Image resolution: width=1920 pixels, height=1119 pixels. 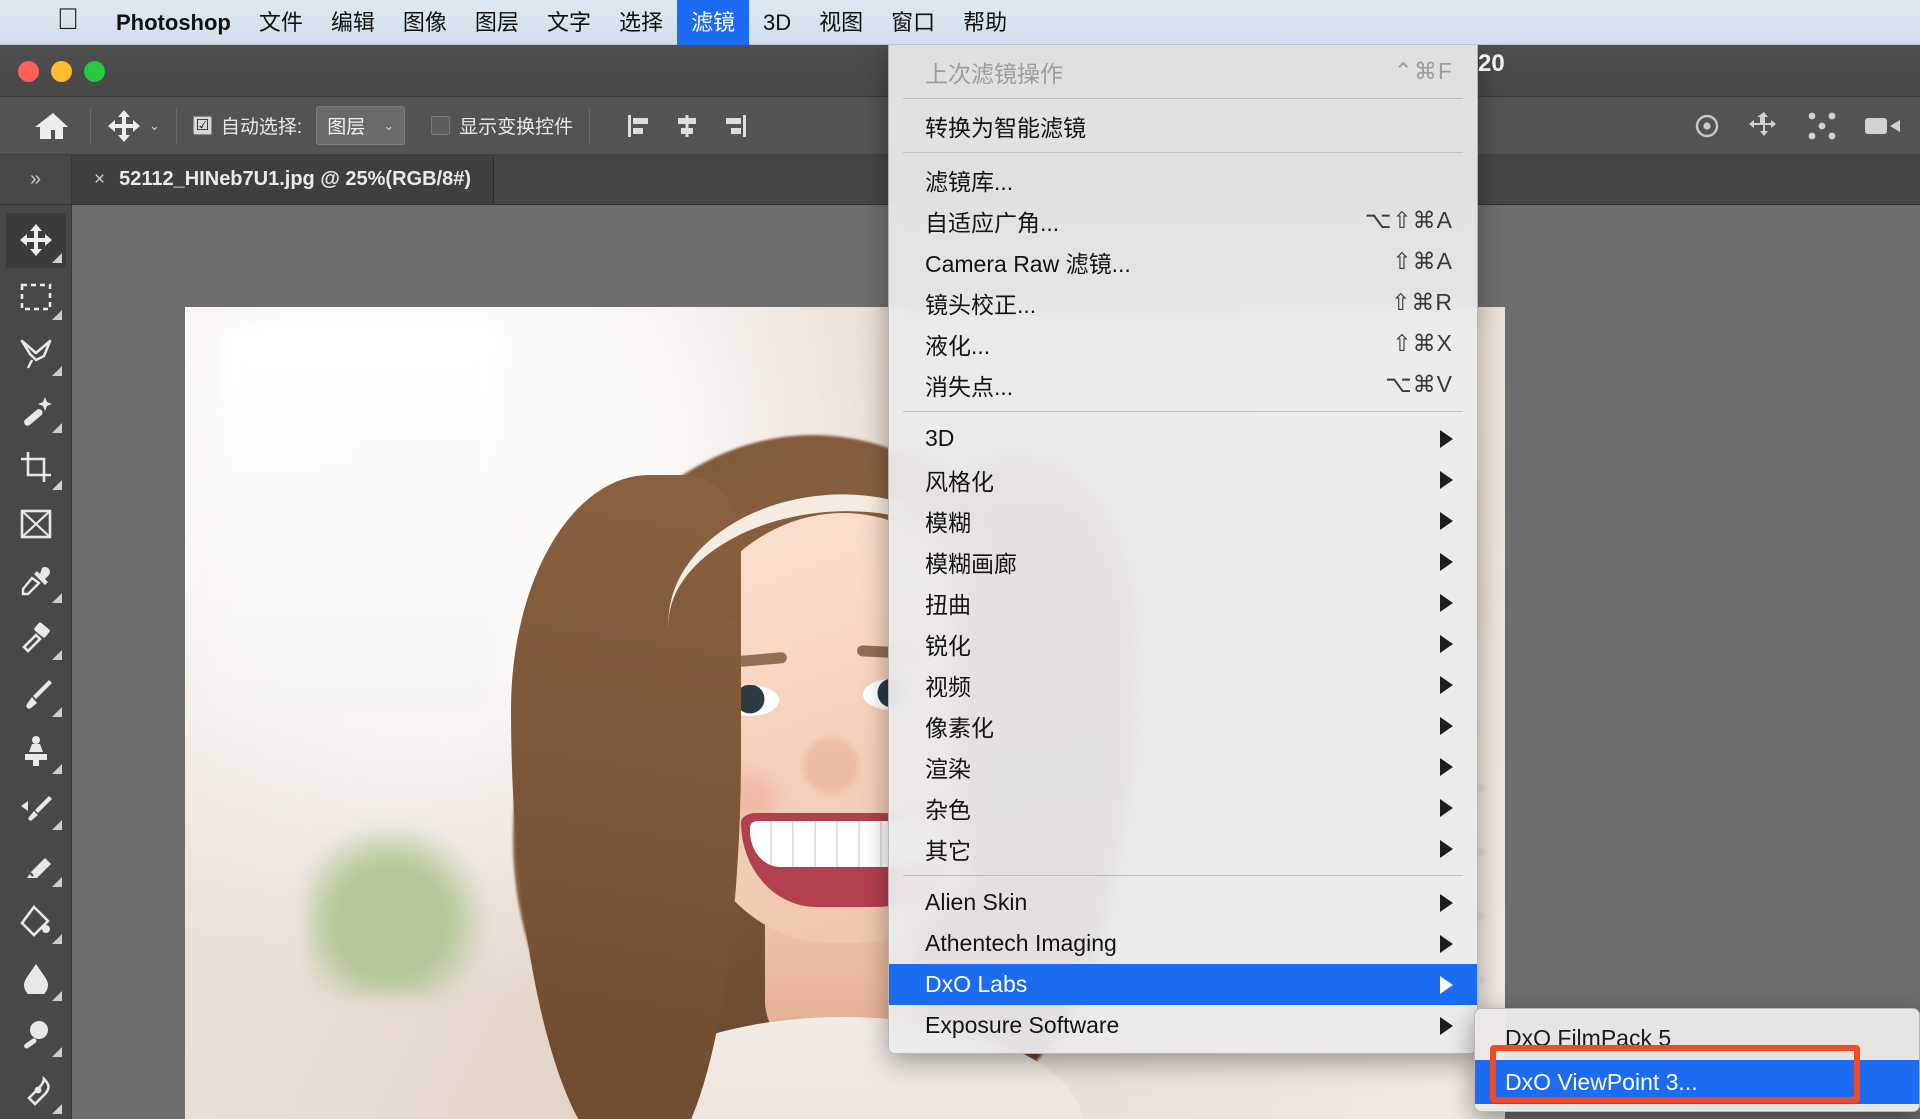 I want to click on align-tools-group, so click(x=687, y=126).